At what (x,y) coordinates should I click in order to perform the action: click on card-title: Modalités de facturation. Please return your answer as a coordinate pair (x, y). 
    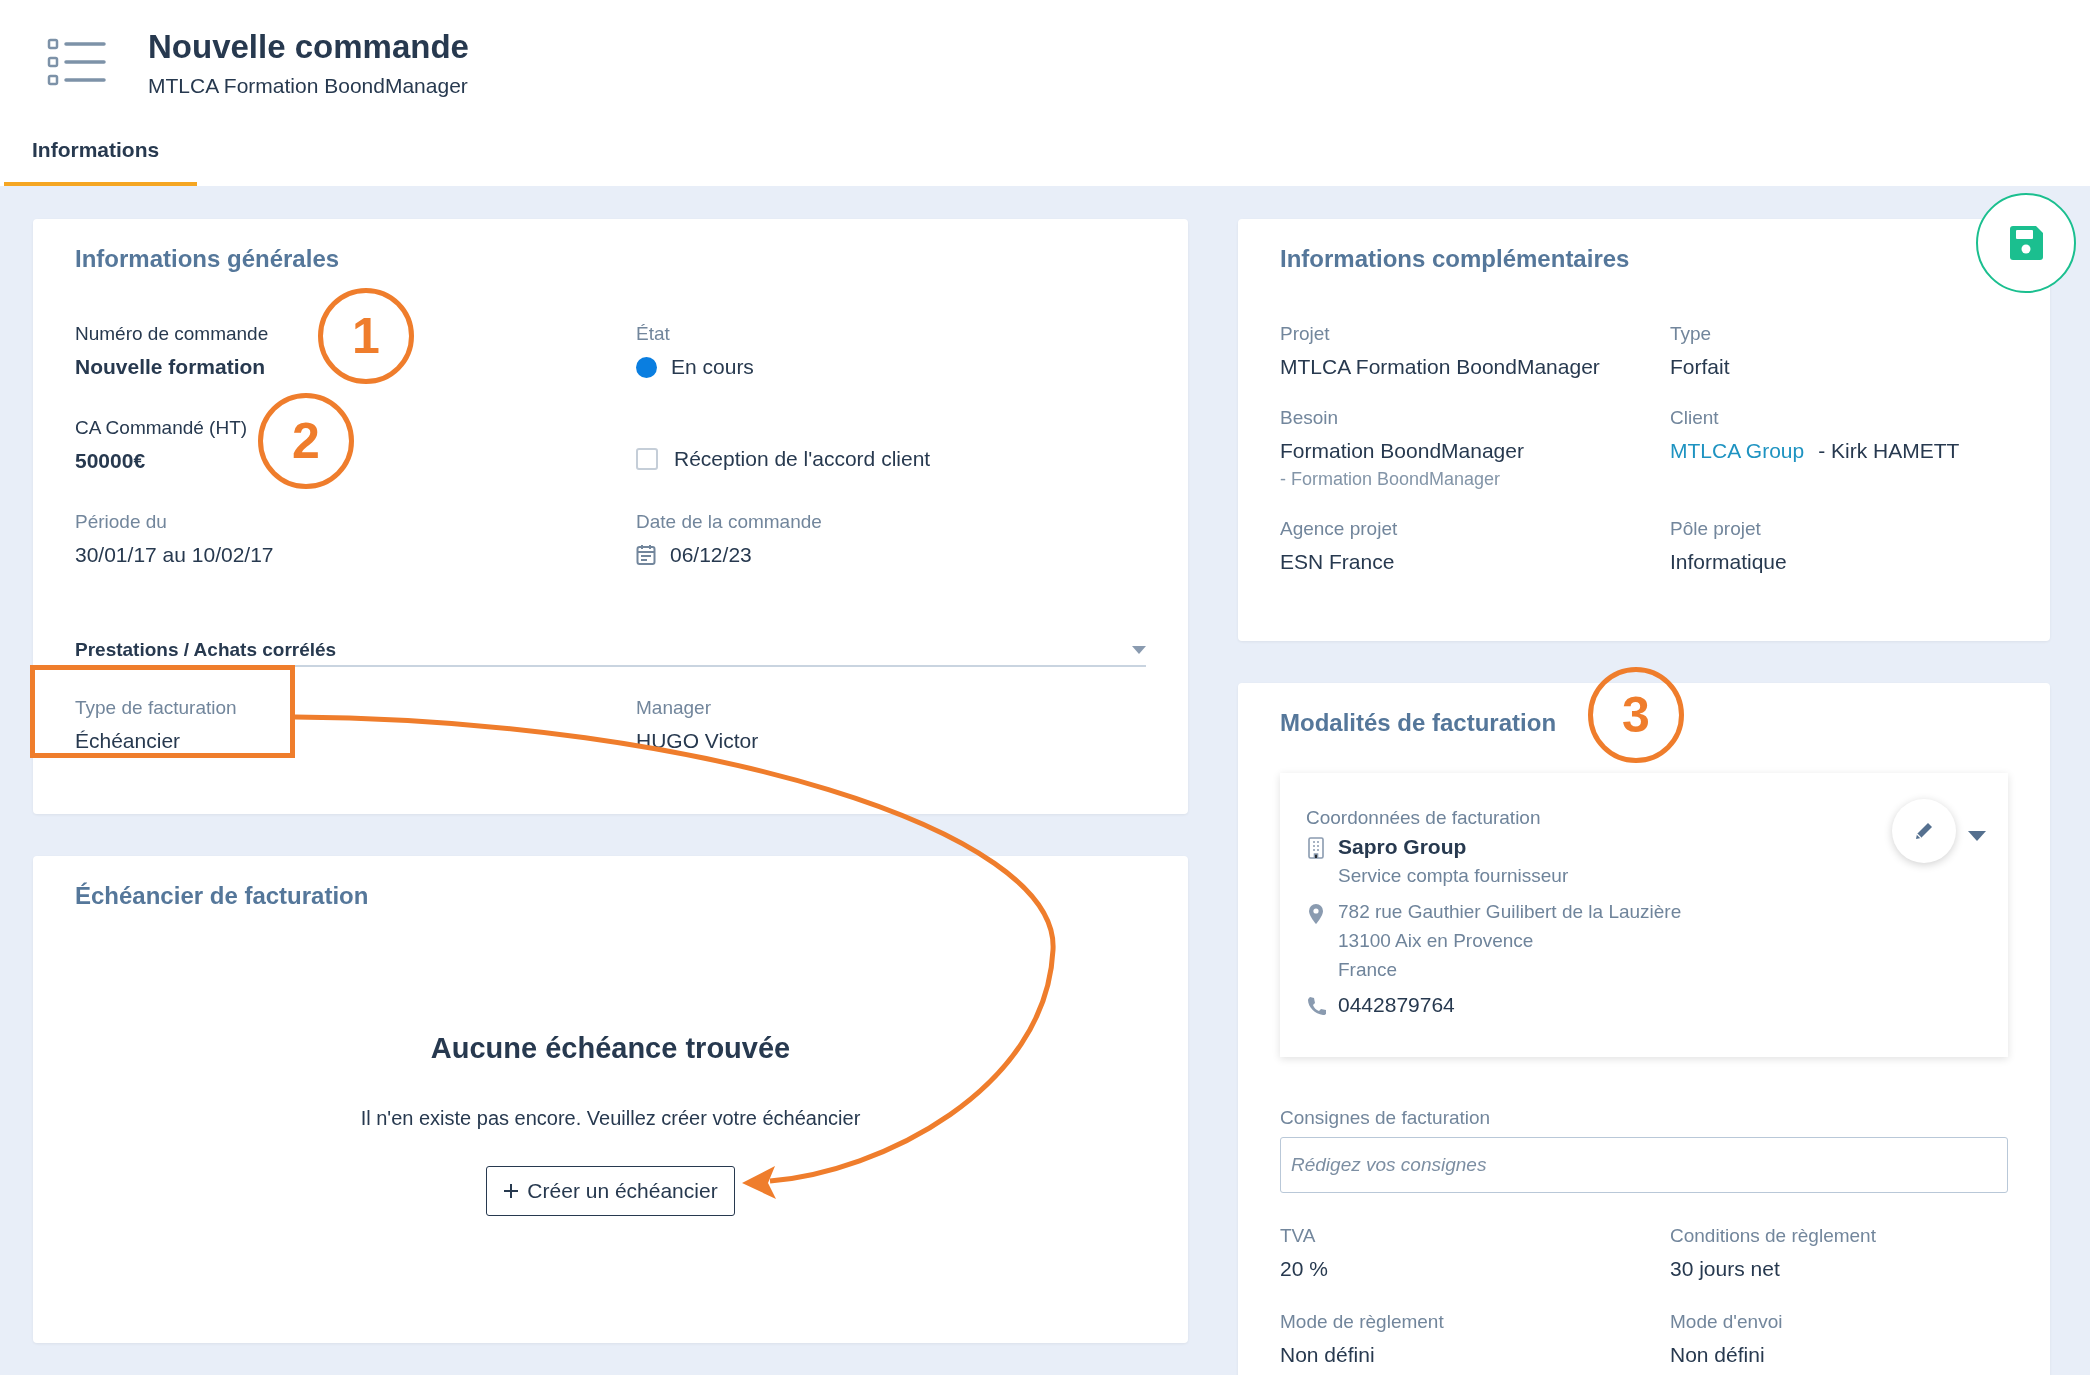
    Looking at the image, I should click on (1418, 723).